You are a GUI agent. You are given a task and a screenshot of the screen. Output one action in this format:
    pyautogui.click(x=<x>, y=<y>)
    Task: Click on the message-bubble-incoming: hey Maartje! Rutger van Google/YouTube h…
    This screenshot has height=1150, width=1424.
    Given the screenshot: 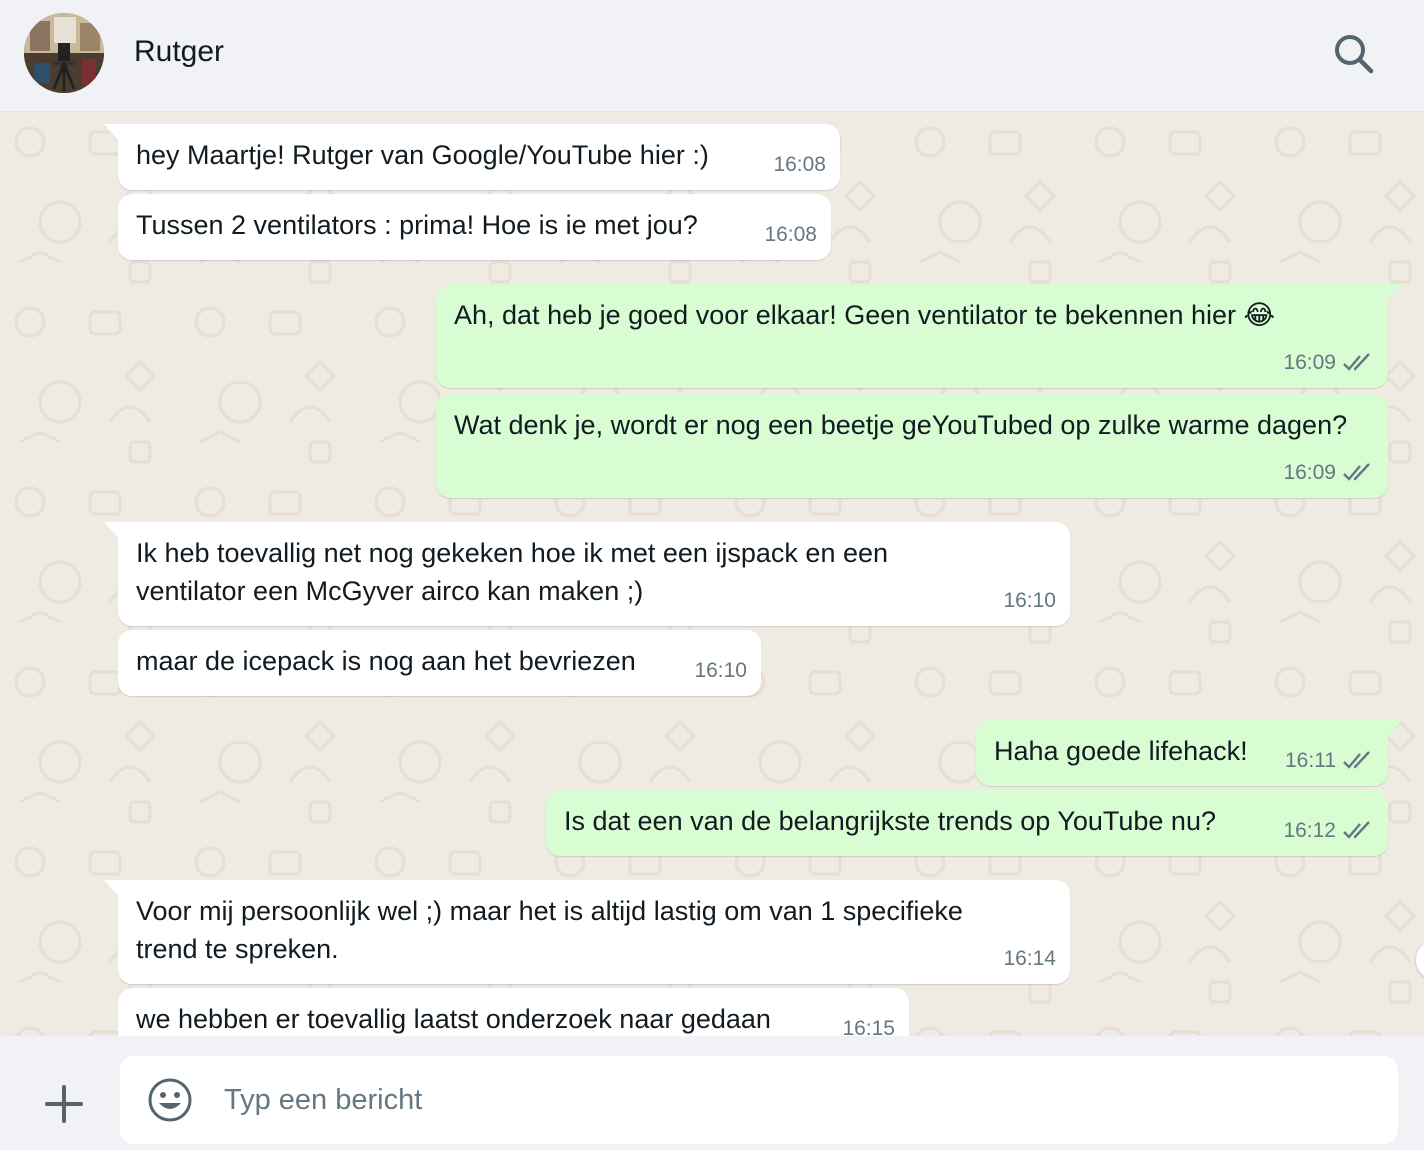 What is the action you would take?
    pyautogui.click(x=472, y=157)
    